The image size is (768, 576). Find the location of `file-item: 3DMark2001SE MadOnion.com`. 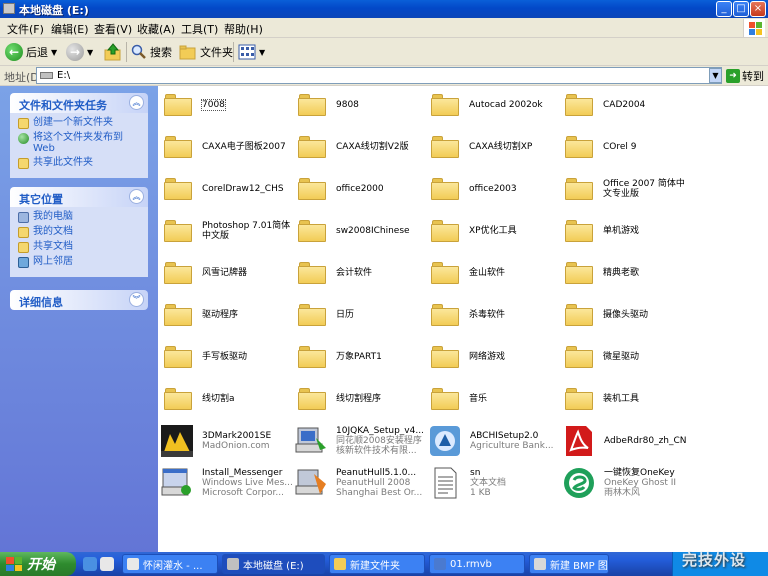

file-item: 3DMark2001SE MadOnion.com is located at coordinates (215, 441).